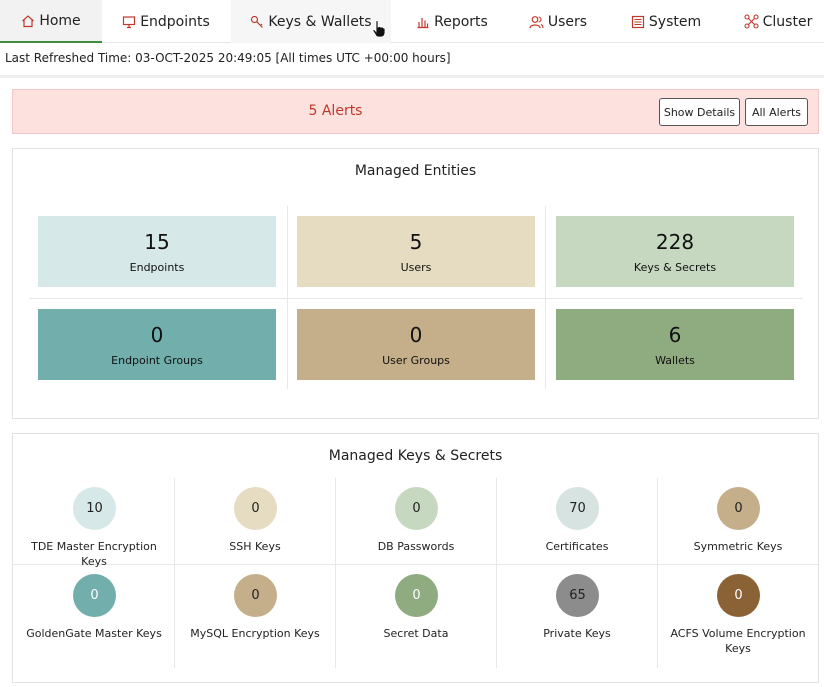  I want to click on key-stat-label: TDE Master Encryption Keys, so click(94, 554).